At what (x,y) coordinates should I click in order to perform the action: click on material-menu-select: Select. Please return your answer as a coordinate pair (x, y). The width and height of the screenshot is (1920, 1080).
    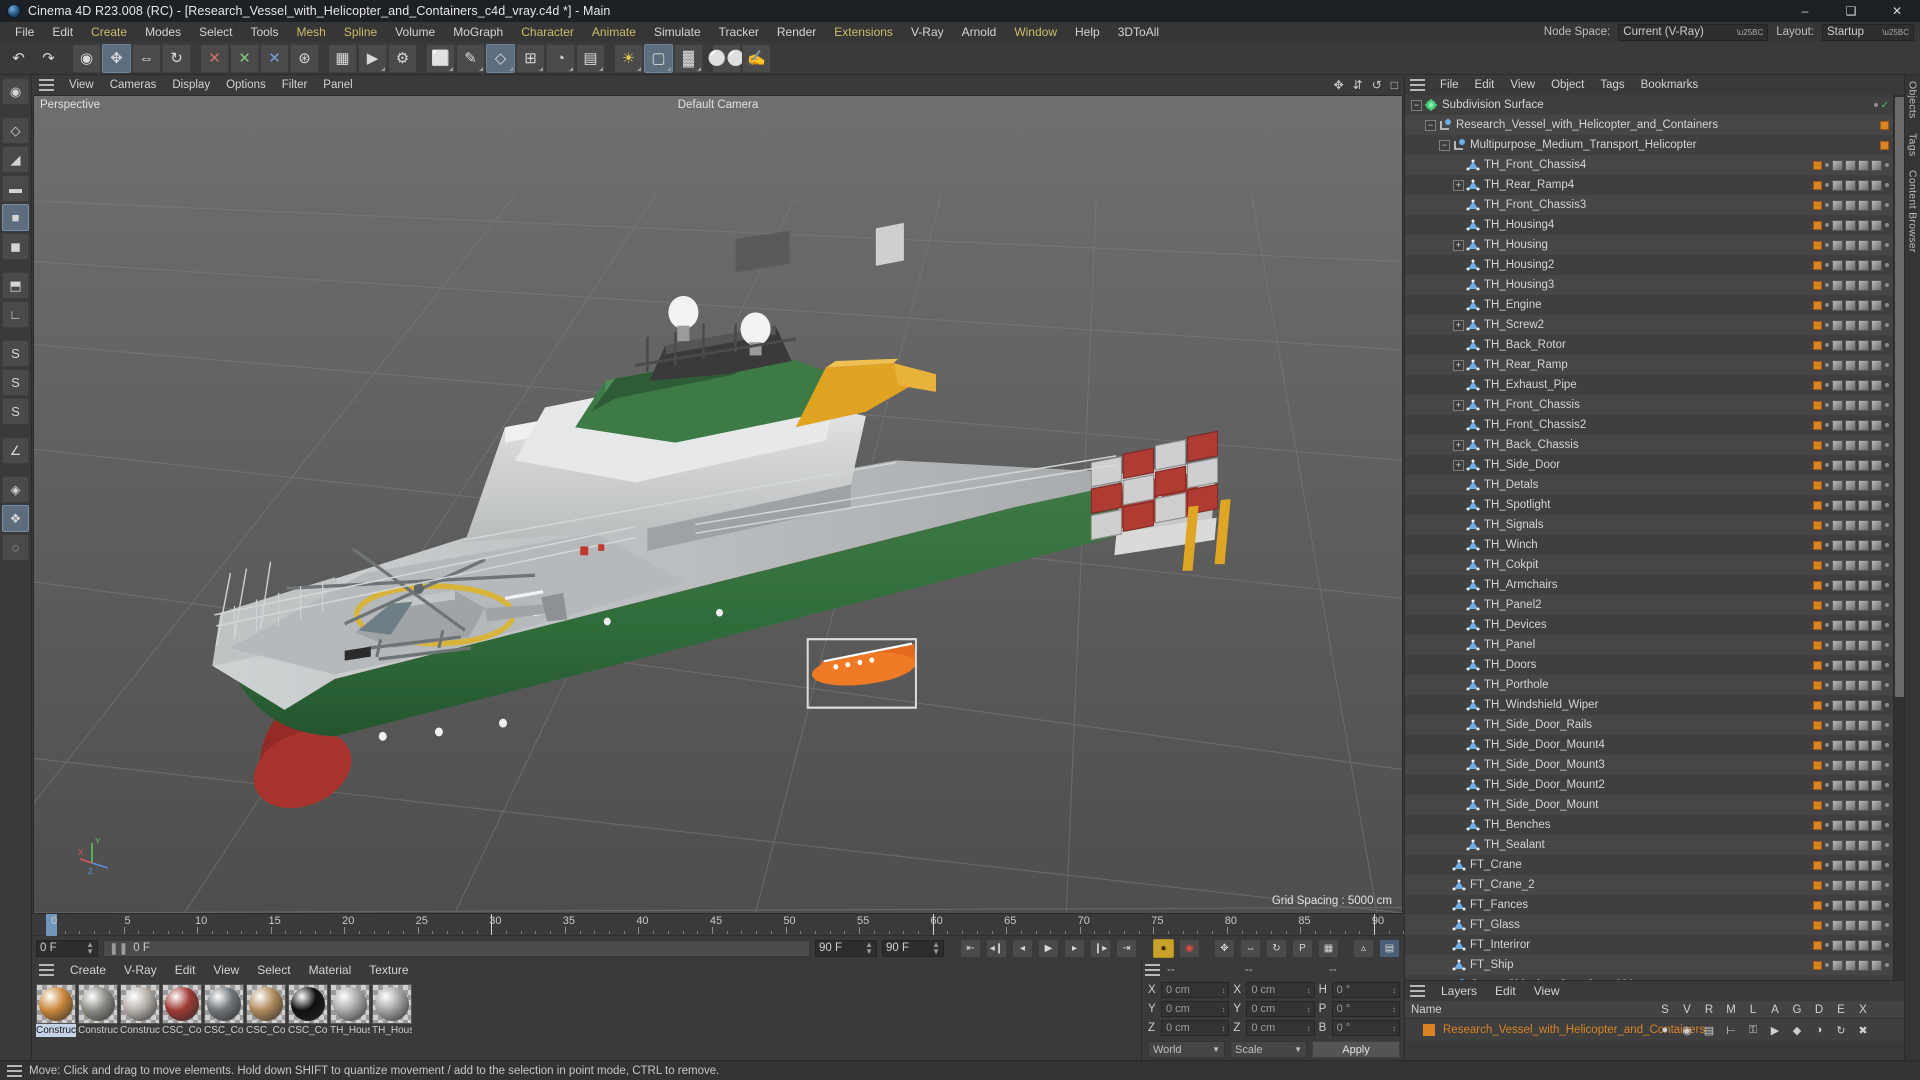
    Looking at the image, I should click on (273, 970).